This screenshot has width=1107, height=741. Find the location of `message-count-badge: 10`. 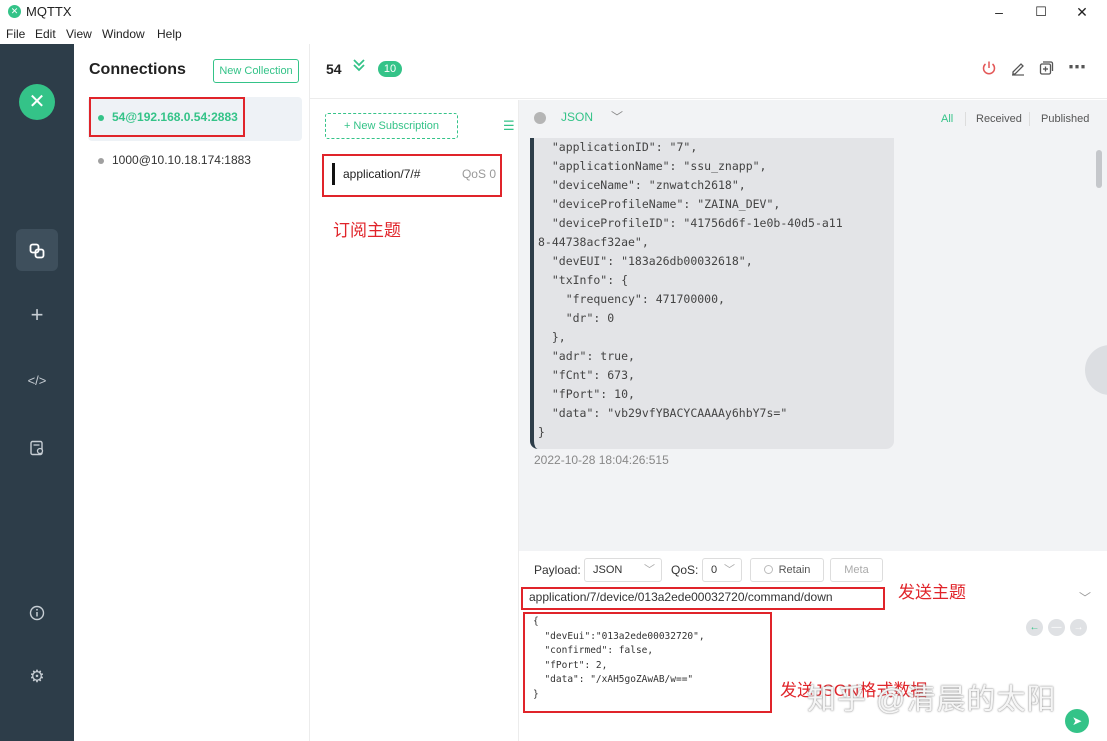

message-count-badge: 10 is located at coordinates (390, 69).